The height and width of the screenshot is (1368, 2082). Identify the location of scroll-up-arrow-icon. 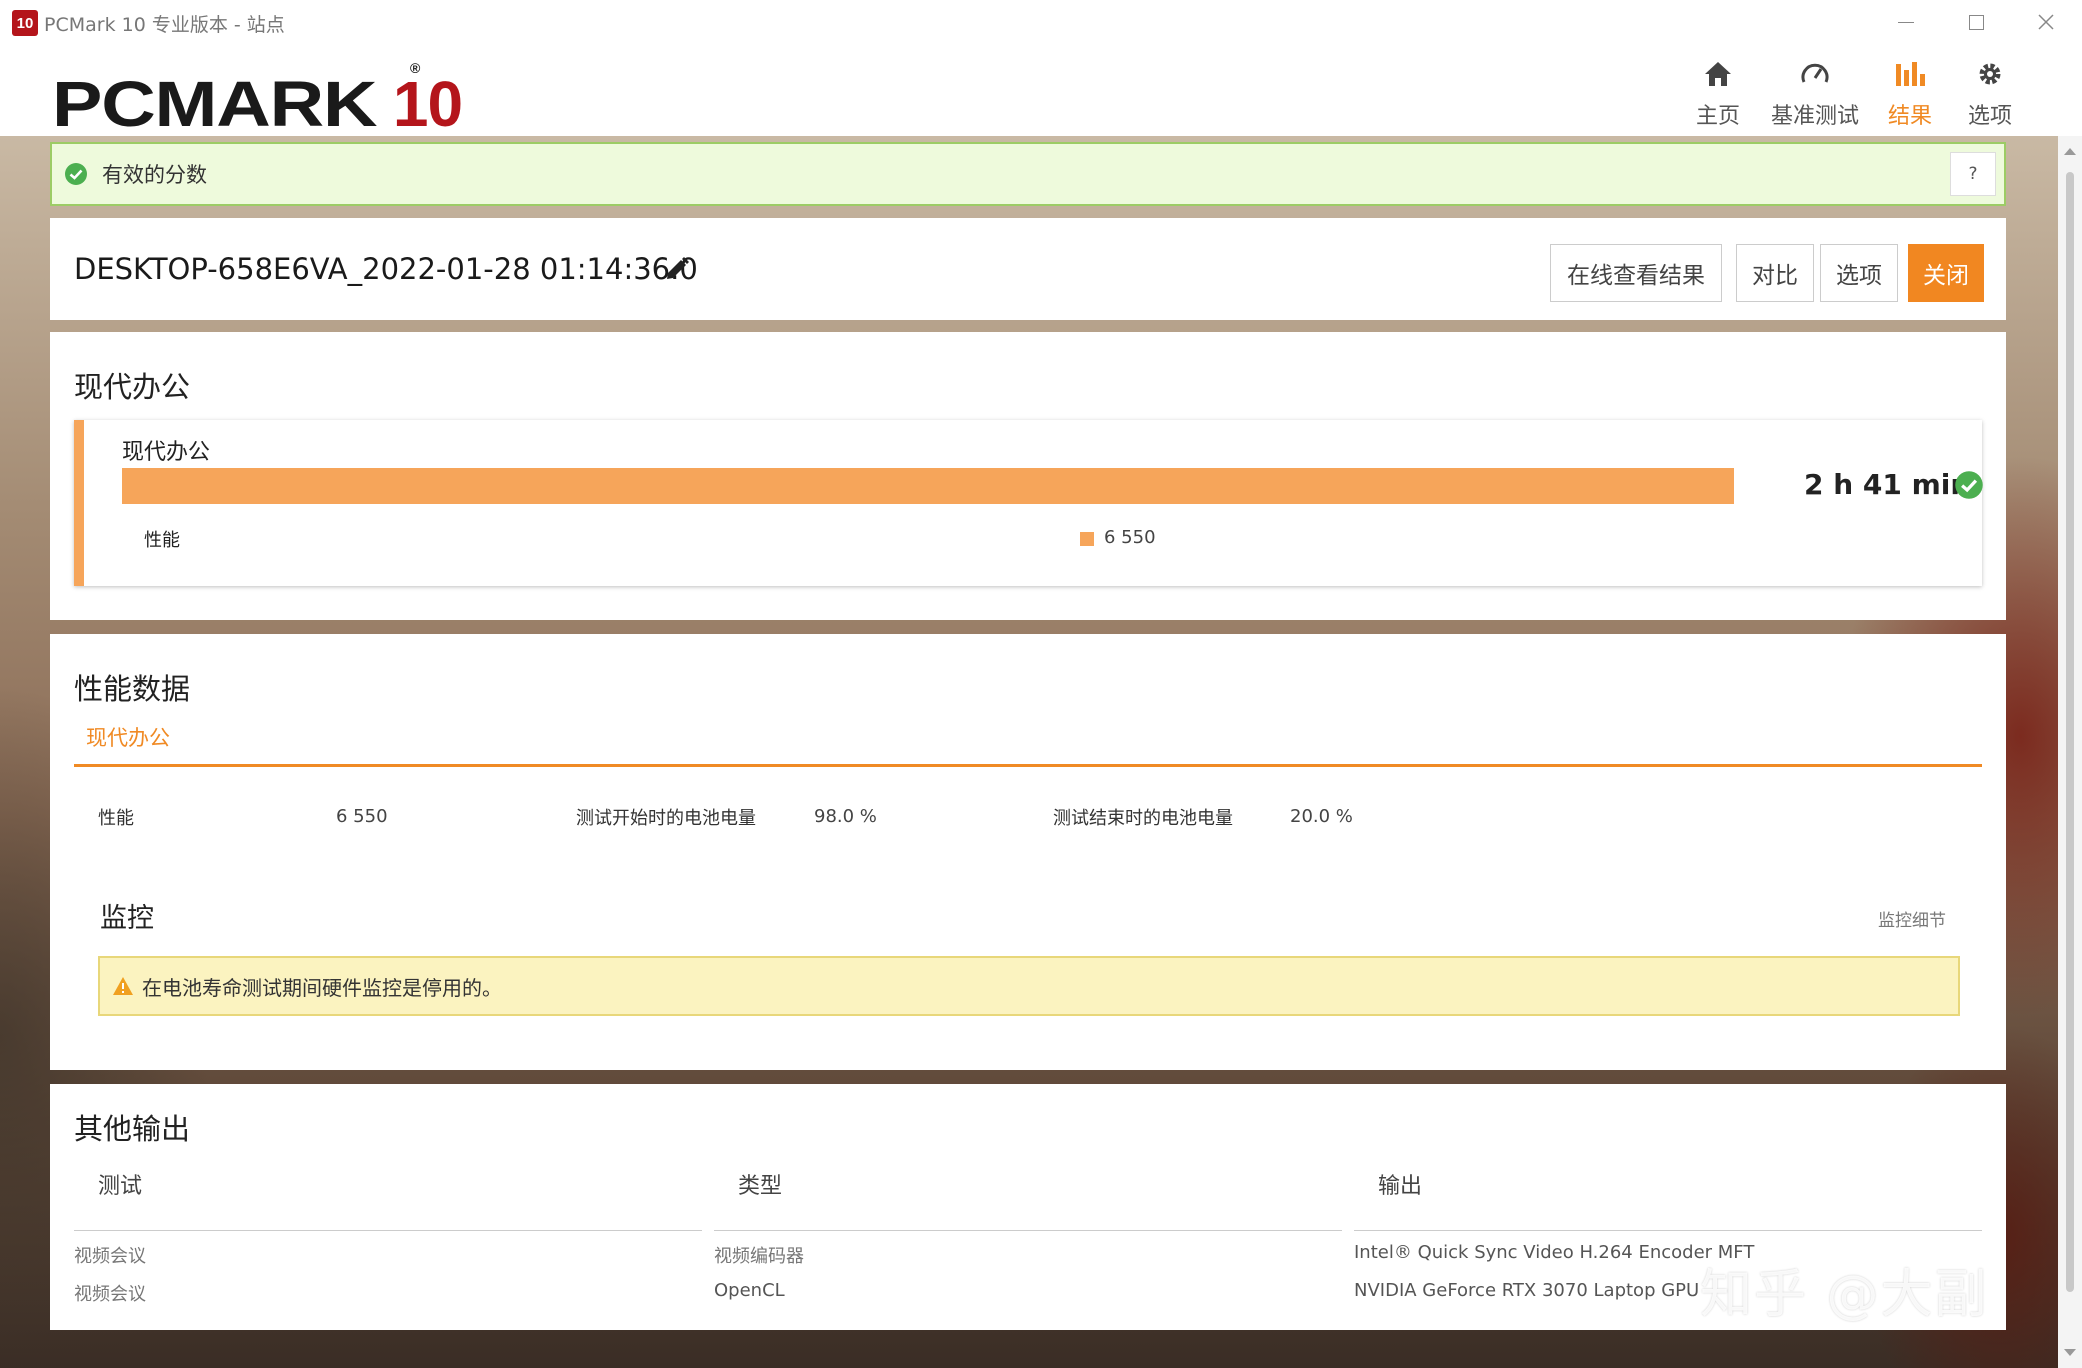
(2070, 151).